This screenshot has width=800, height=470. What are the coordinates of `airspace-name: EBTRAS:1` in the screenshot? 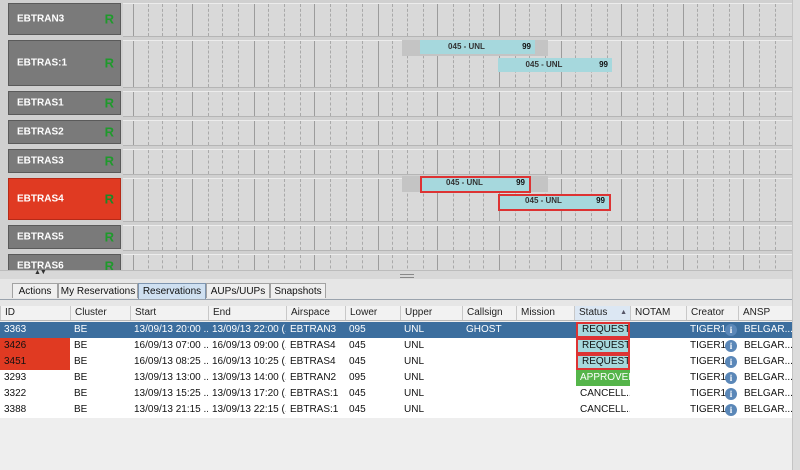 It's located at (42, 63).